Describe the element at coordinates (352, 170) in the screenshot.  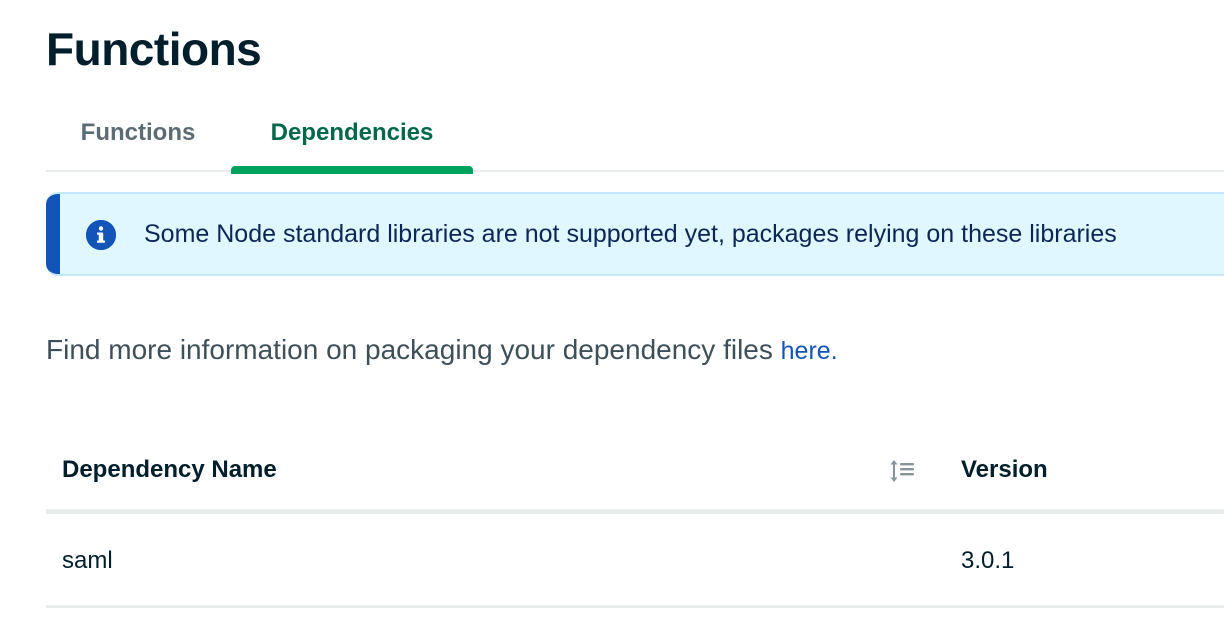
I see `active-tab-indicator` at that location.